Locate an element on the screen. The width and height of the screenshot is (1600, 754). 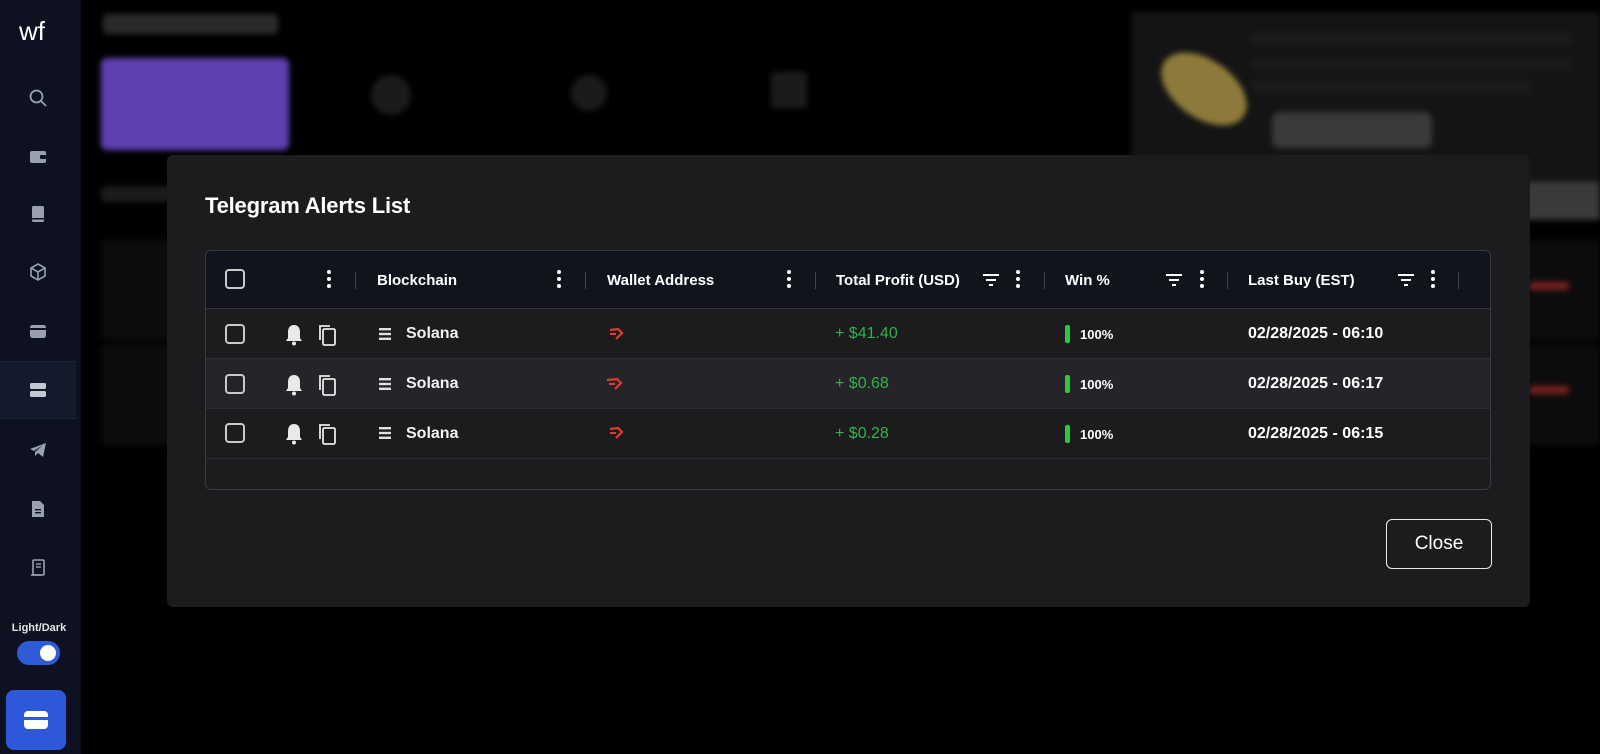
column-header-blockchain: Blockchain is located at coordinates (417, 280).